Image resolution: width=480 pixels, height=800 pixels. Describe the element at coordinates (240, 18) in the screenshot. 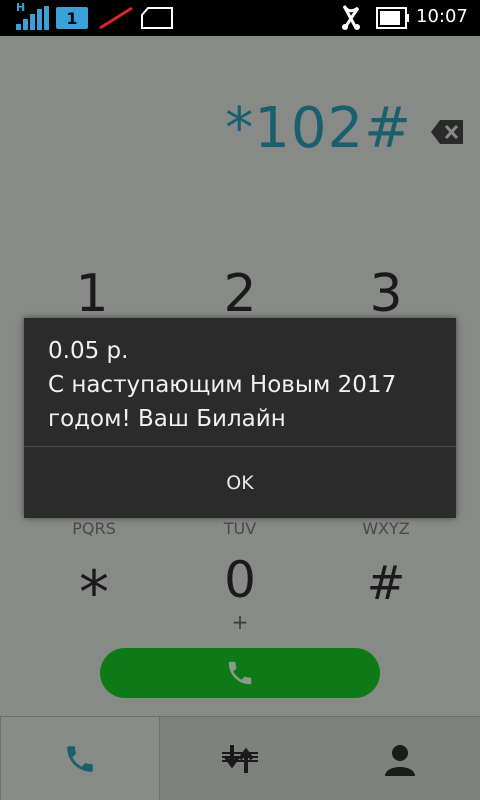

I see `status-bar: H 1 10:07` at that location.